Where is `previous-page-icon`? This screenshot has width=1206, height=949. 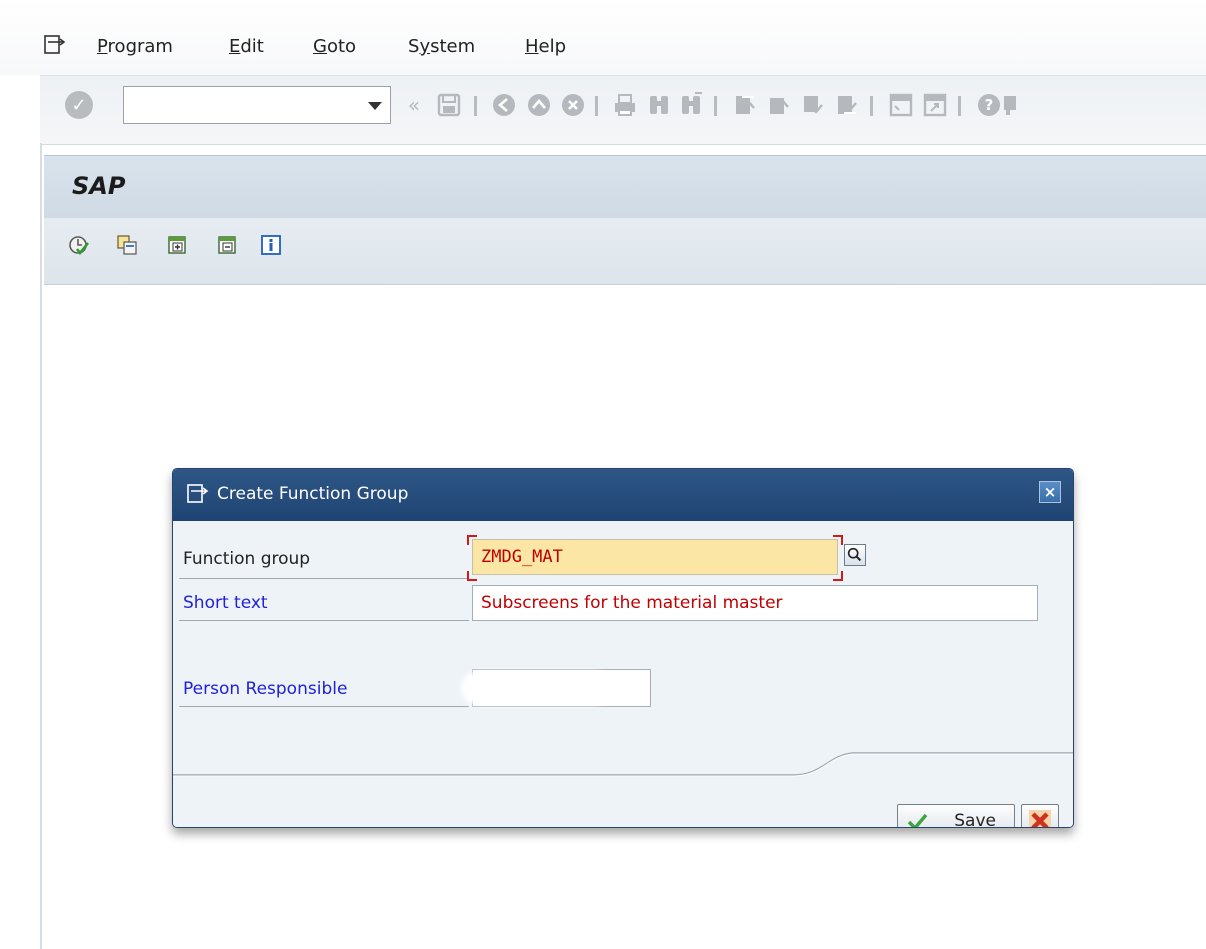 previous-page-icon is located at coordinates (779, 105).